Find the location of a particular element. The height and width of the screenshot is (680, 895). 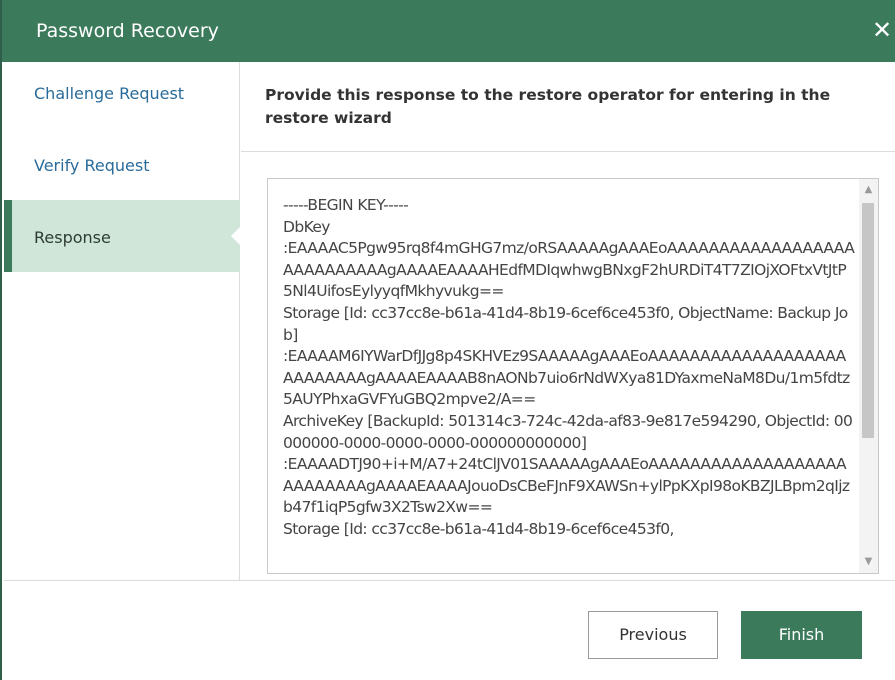

step-verify-request: Verify Request is located at coordinates (122, 170).